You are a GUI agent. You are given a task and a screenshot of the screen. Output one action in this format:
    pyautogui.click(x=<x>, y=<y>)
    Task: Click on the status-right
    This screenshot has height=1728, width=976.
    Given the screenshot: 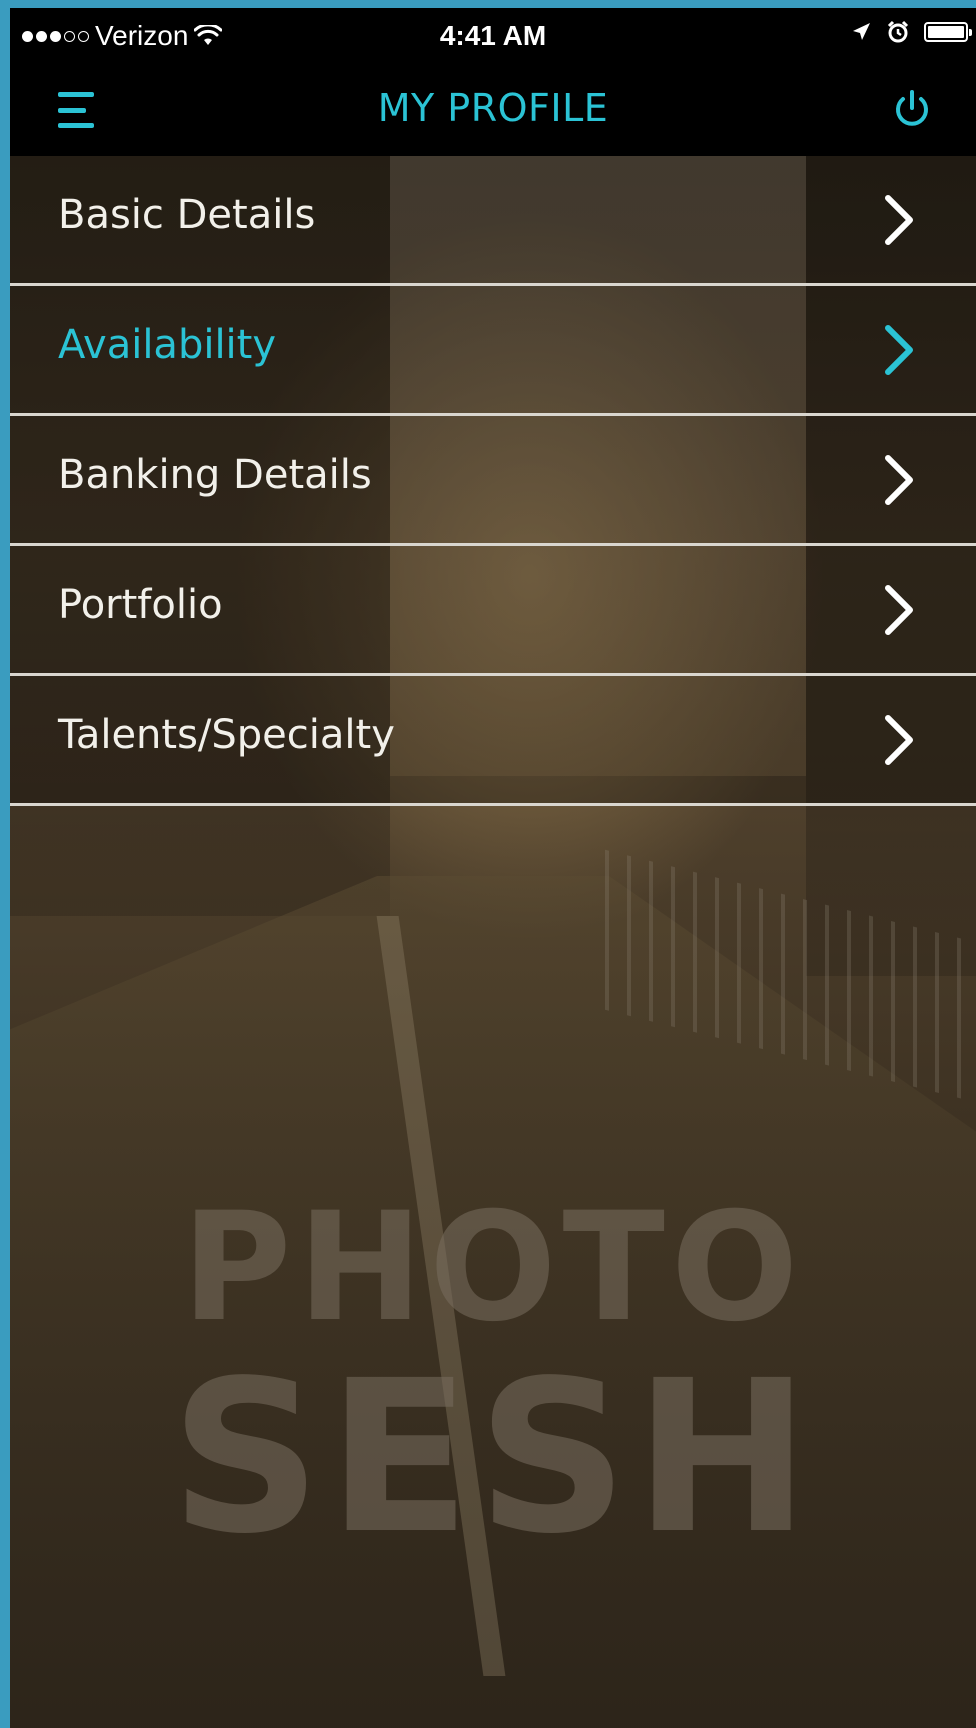 What is the action you would take?
    pyautogui.click(x=911, y=32)
    